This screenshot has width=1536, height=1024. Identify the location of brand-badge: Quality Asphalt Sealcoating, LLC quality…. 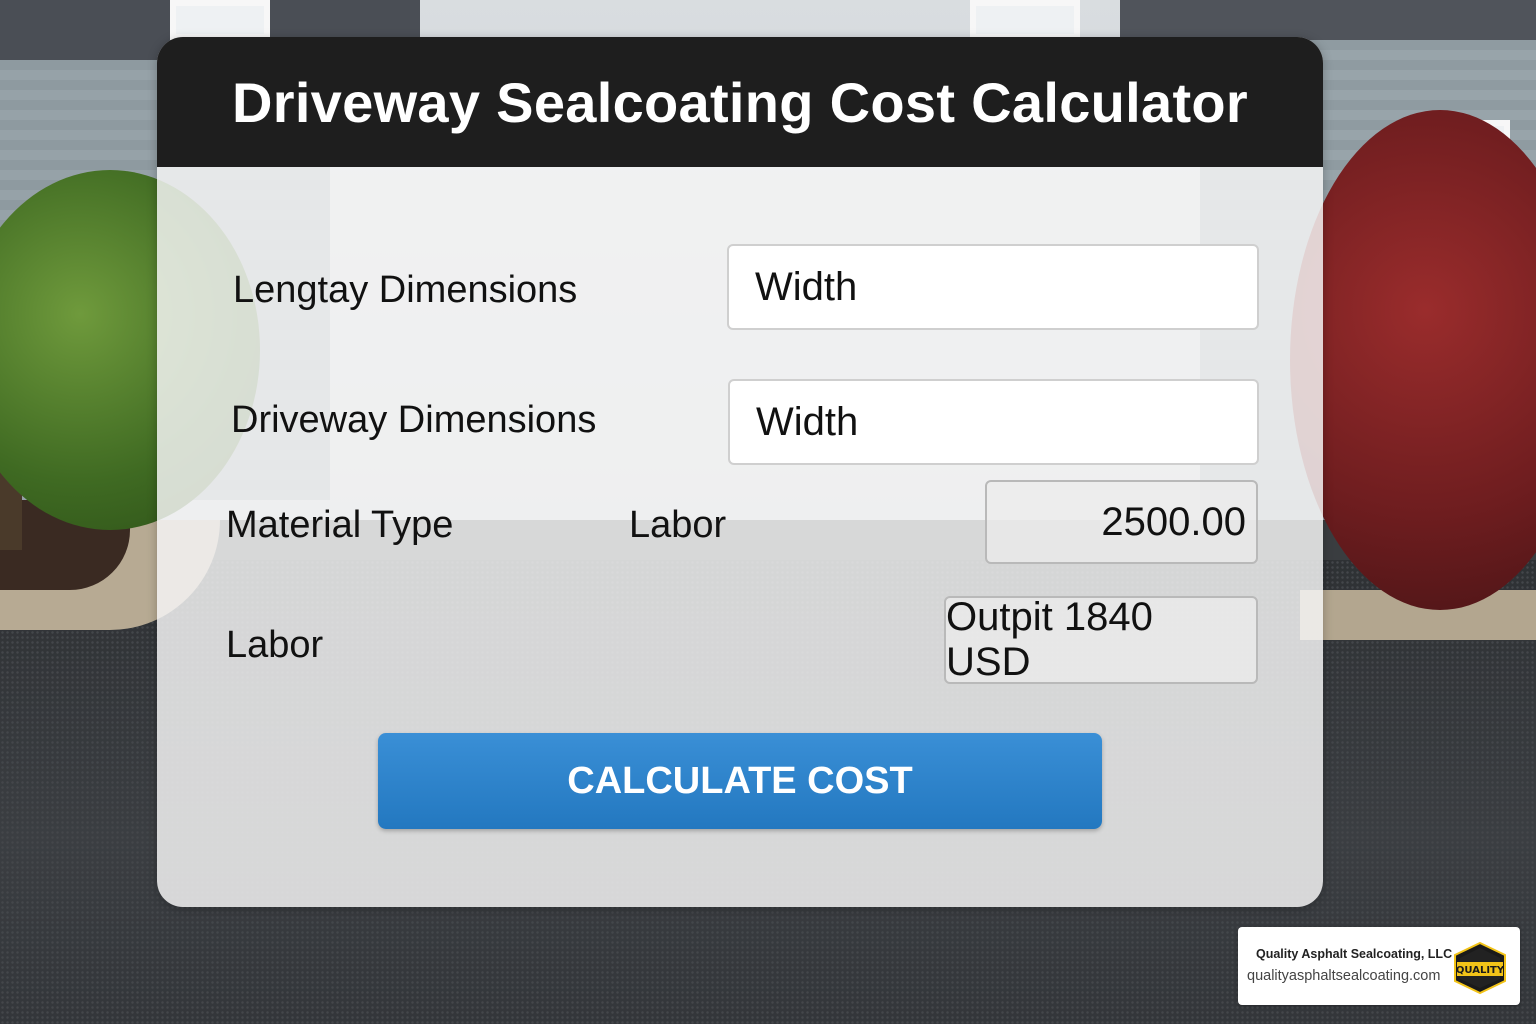
(1379, 966).